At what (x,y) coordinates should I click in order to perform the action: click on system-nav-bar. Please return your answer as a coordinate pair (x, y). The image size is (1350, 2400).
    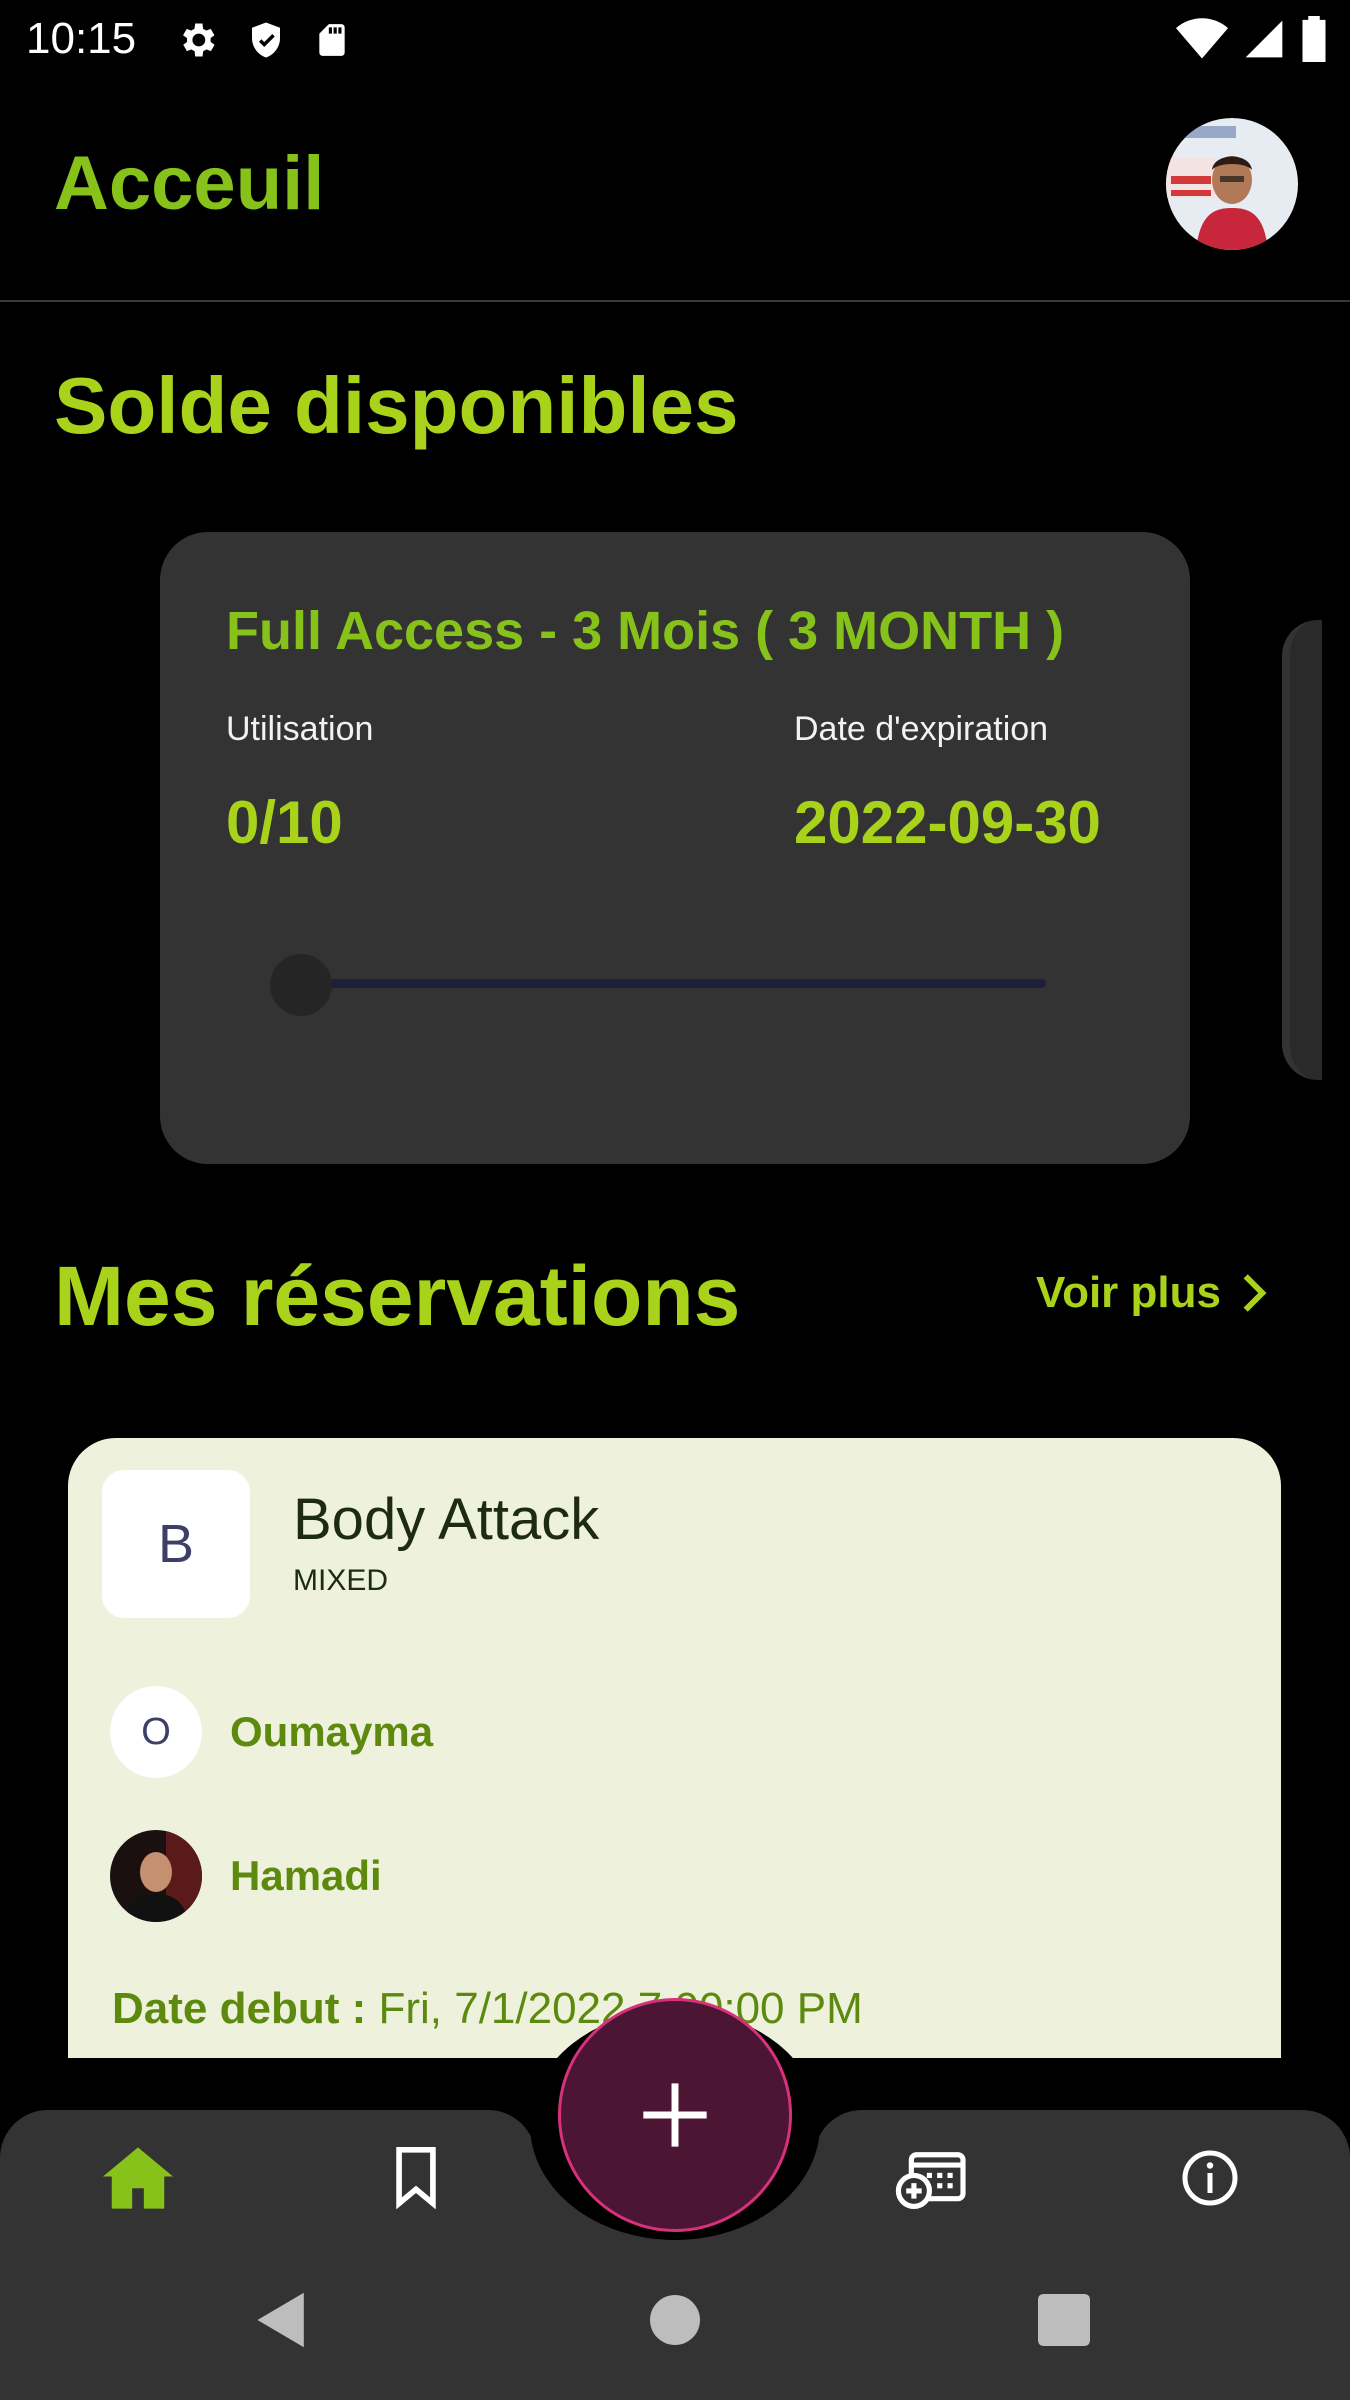
    Looking at the image, I should click on (675, 2320).